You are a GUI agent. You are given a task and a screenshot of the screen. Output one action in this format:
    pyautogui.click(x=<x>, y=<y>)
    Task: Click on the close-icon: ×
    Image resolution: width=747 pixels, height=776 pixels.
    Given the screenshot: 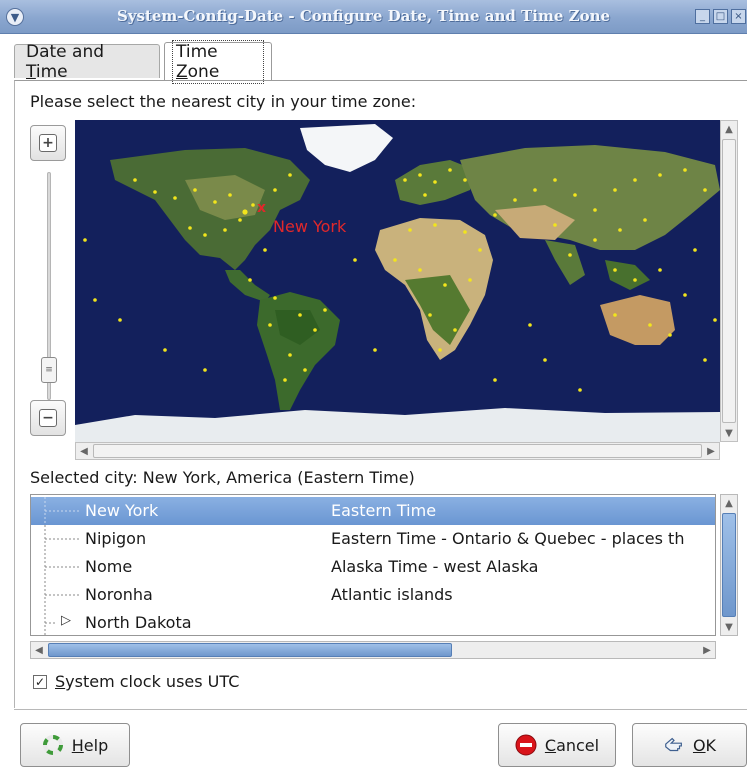 What is the action you would take?
    pyautogui.click(x=738, y=16)
    